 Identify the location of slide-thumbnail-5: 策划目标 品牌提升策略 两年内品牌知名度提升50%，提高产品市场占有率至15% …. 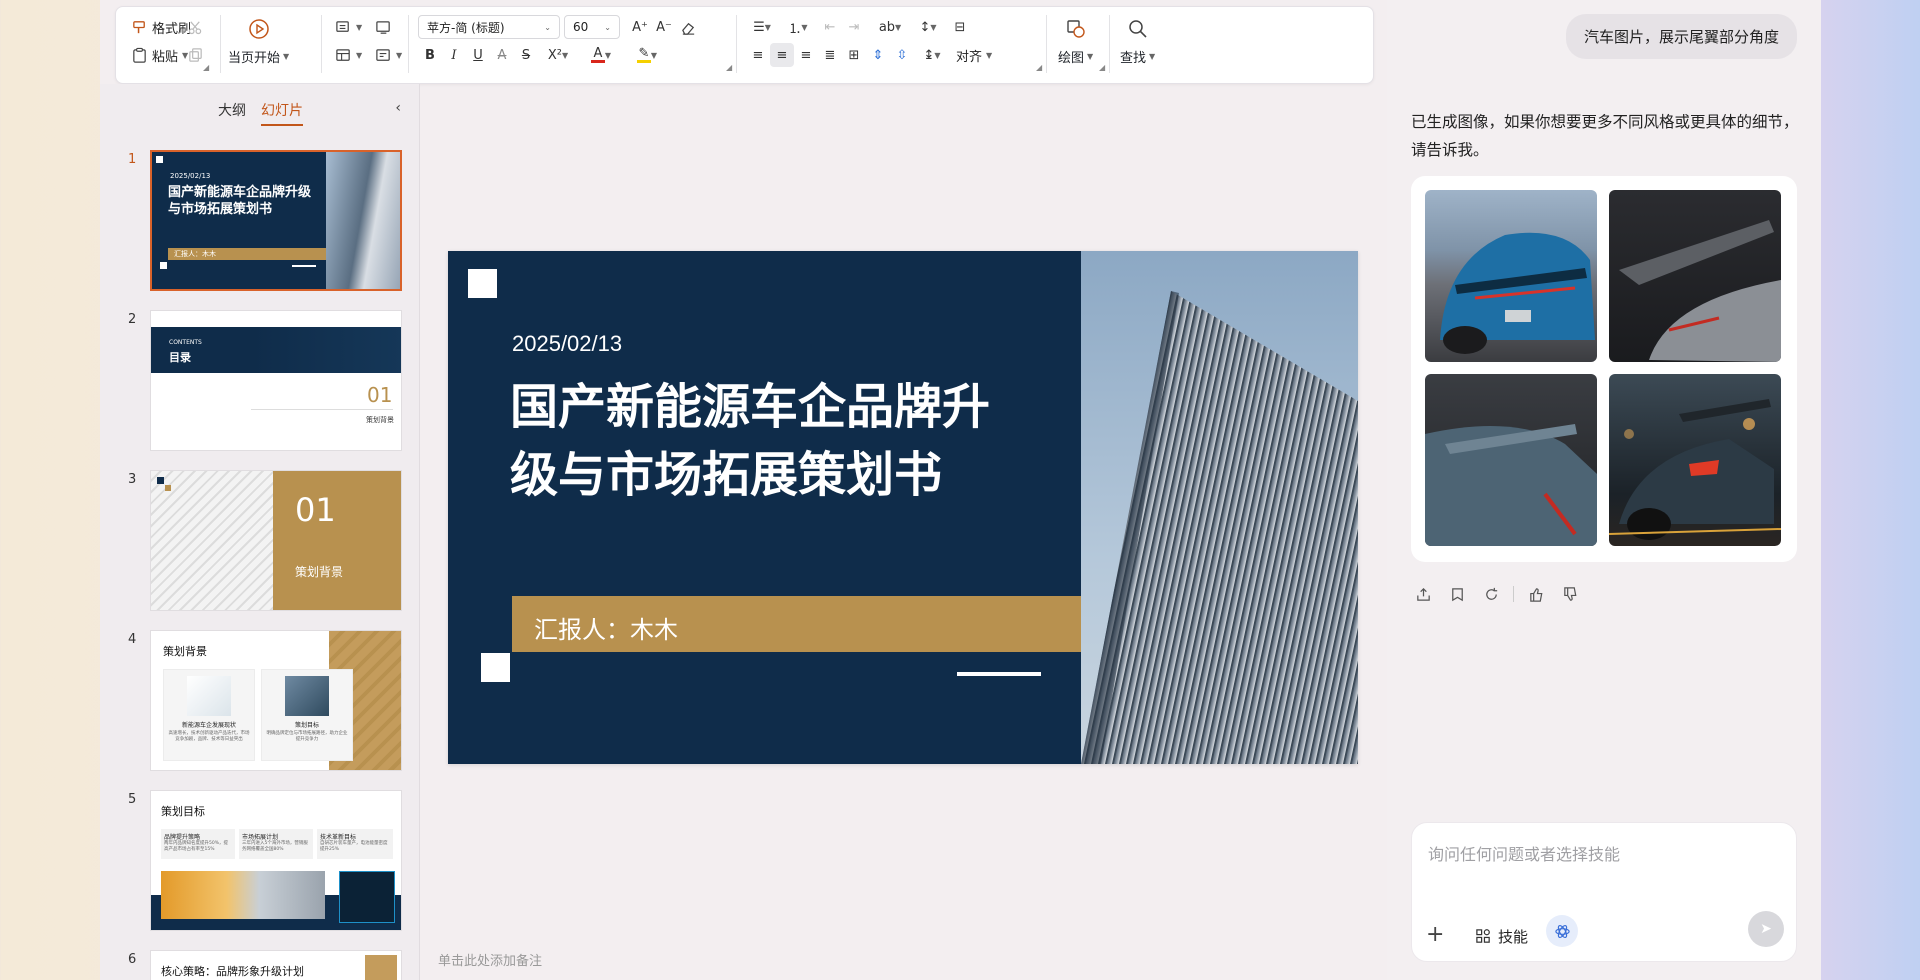
(276, 860).